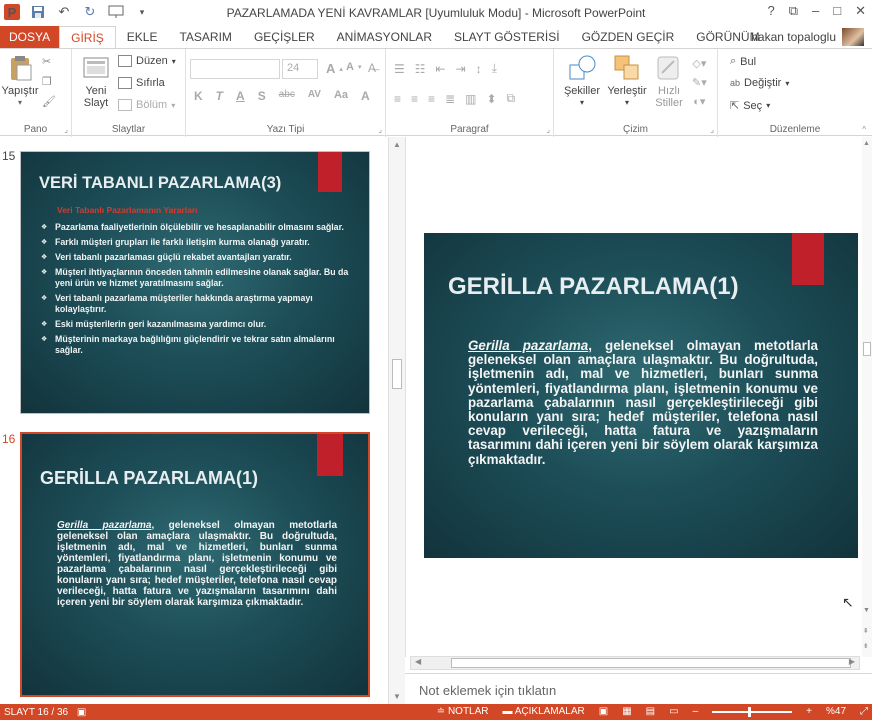 Image resolution: width=872 pixels, height=720 pixels. What do you see at coordinates (396, 420) in the screenshot?
I see `thumbnail-scrollbar: ▲ ▼` at bounding box center [396, 420].